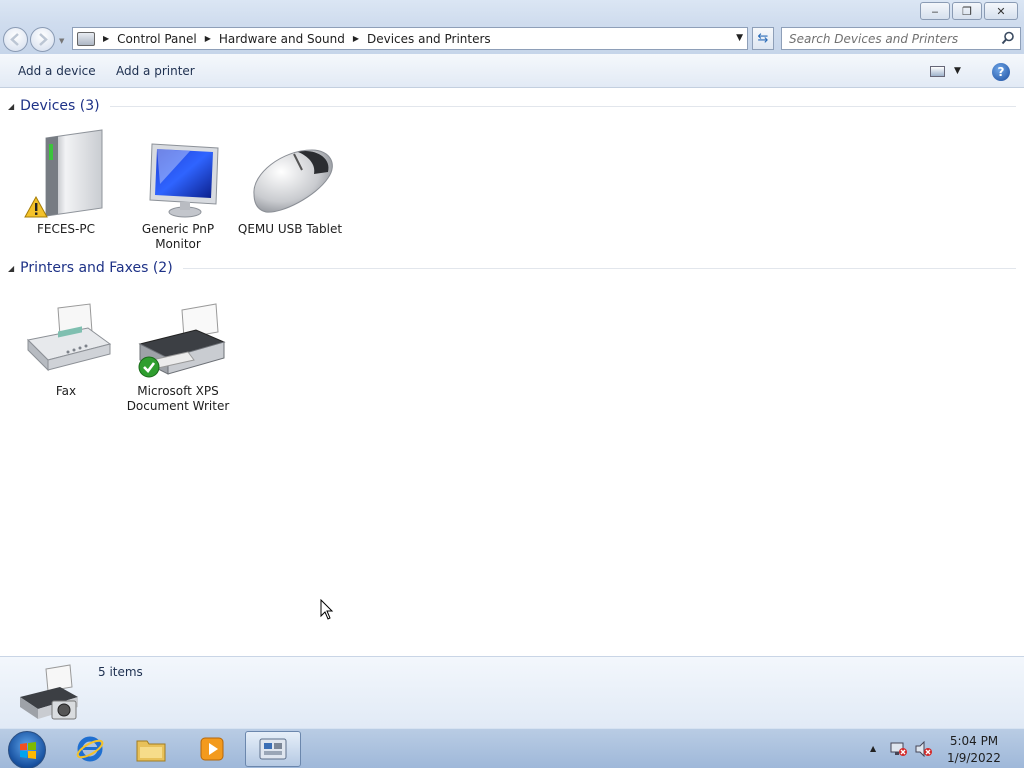  What do you see at coordinates (327, 609) in the screenshot?
I see `mouse-cursor-icon` at bounding box center [327, 609].